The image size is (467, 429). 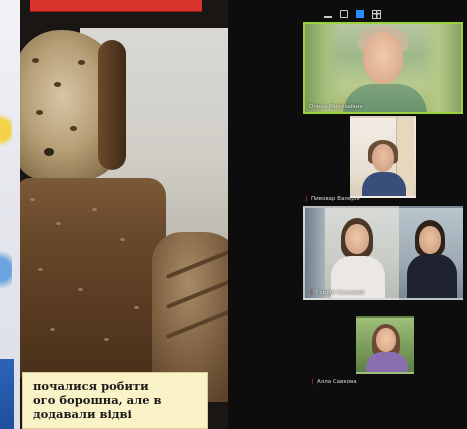 What do you see at coordinates (328, 17) in the screenshot?
I see `minimize-icon` at bounding box center [328, 17].